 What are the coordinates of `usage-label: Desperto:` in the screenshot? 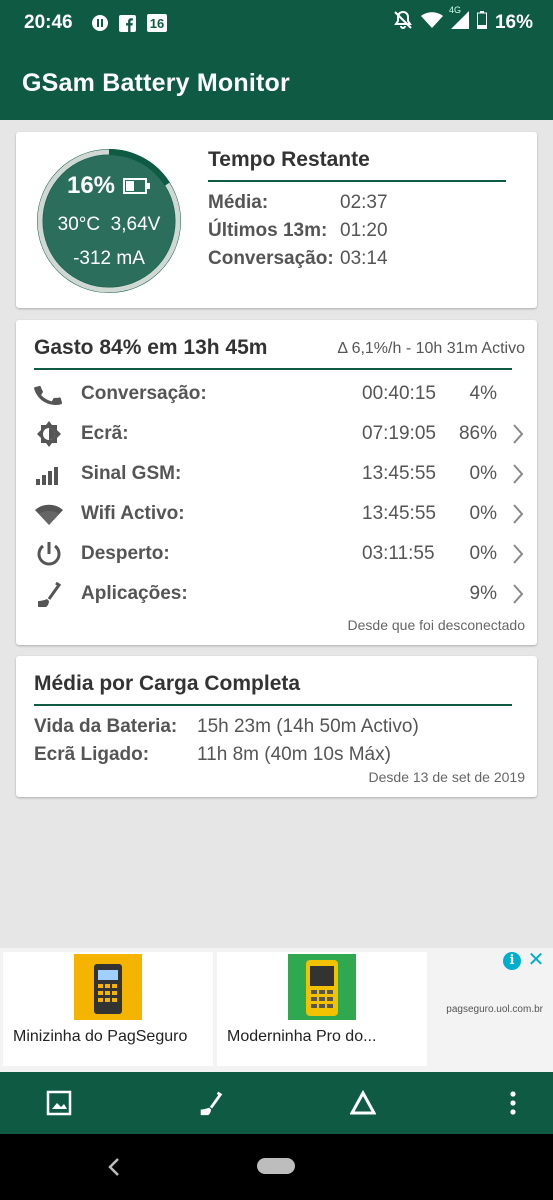 It's located at (125, 553).